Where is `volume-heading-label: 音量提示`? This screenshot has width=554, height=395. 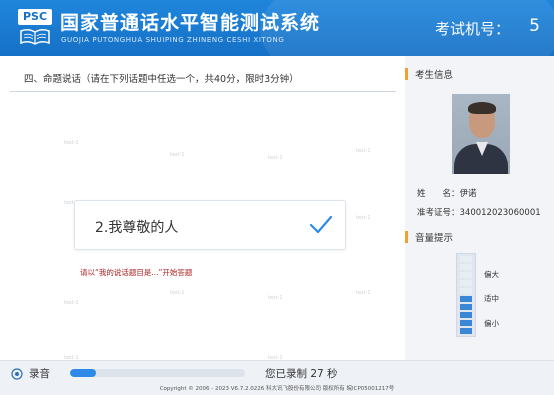 volume-heading-label: 音量提示 is located at coordinates (434, 238).